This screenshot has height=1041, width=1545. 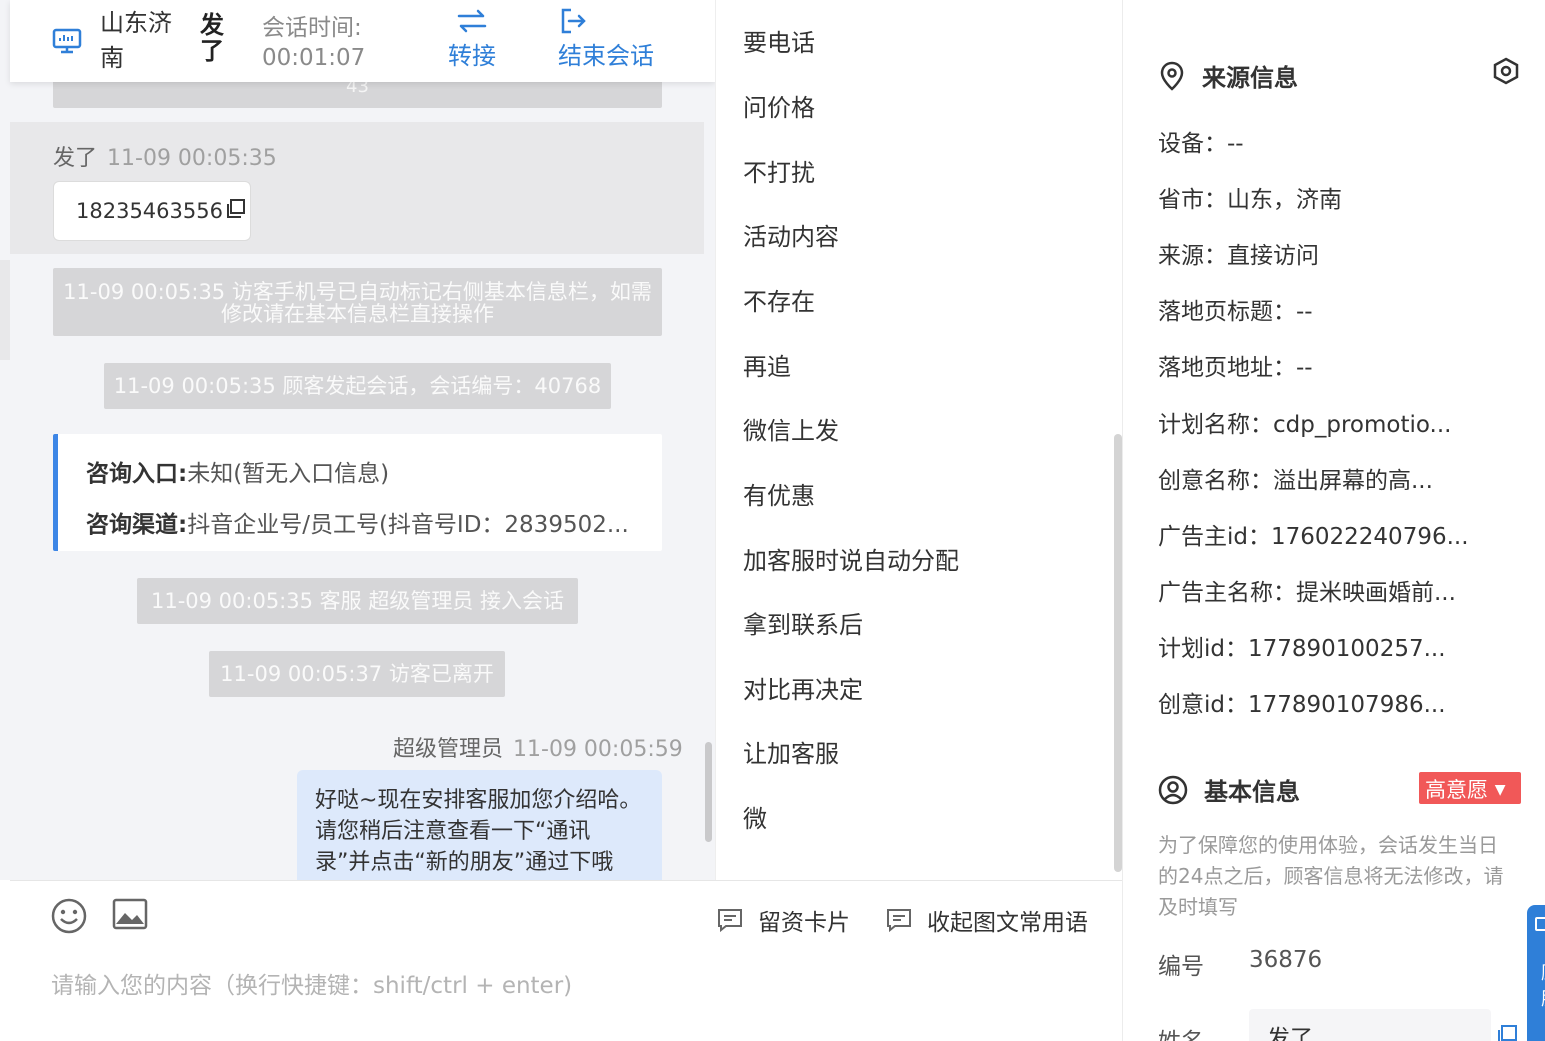 I want to click on agent-sender: 超级管理员, so click(x=448, y=749).